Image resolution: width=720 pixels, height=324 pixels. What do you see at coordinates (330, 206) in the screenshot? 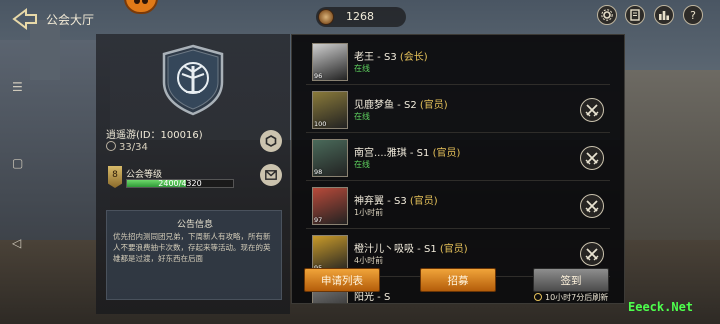
I see `member-avatar: 97` at bounding box center [330, 206].